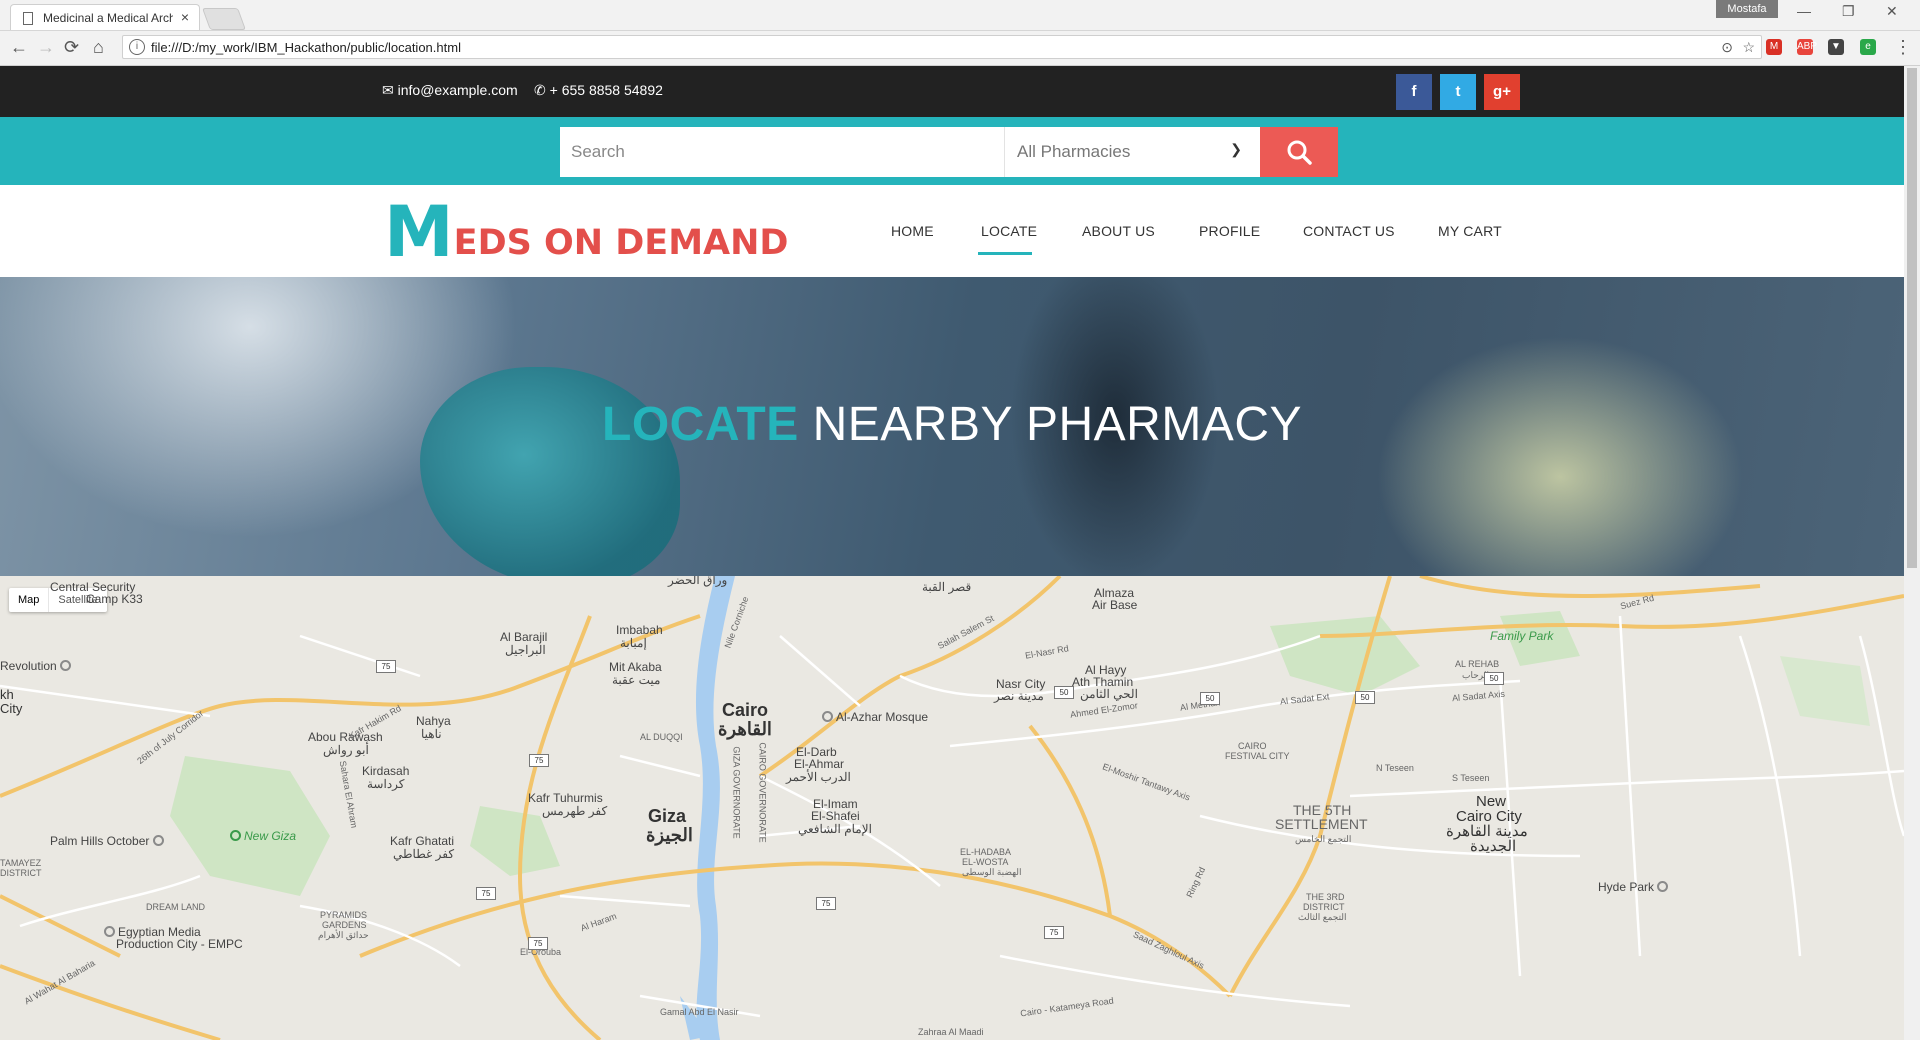 This screenshot has height=1040, width=1920. What do you see at coordinates (346, 750) in the screenshot?
I see `map-label: أبو رواش` at bounding box center [346, 750].